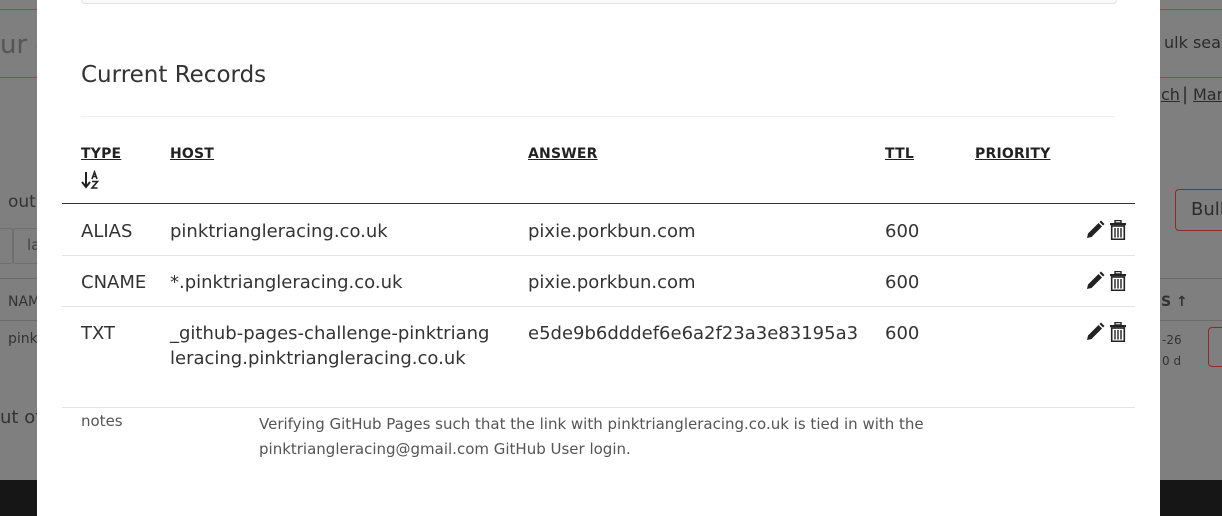 This screenshot has height=516, width=1222. Describe the element at coordinates (174, 75) in the screenshot. I see `modal-title: Current Records` at that location.